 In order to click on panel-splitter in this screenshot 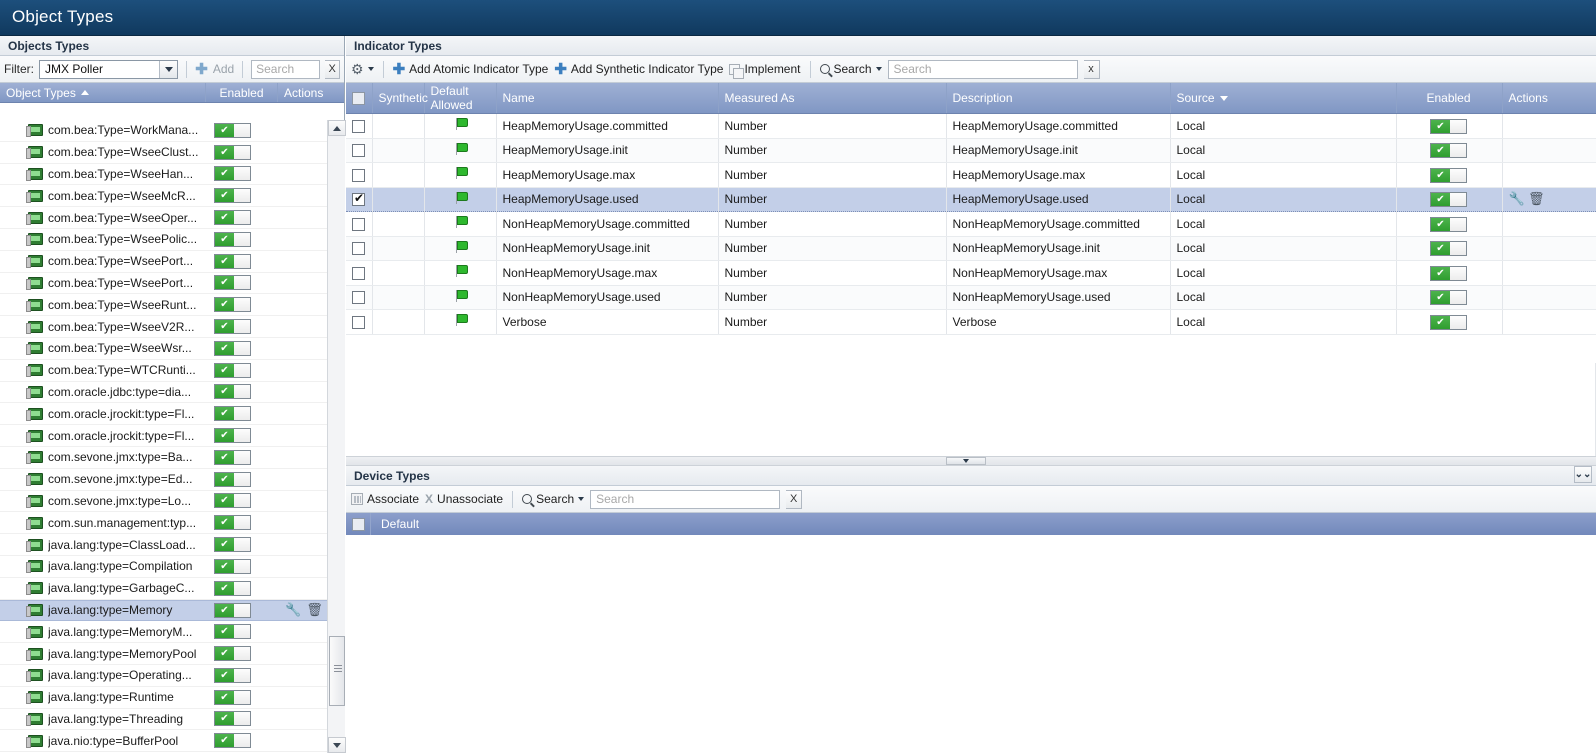, I will do `click(971, 461)`.